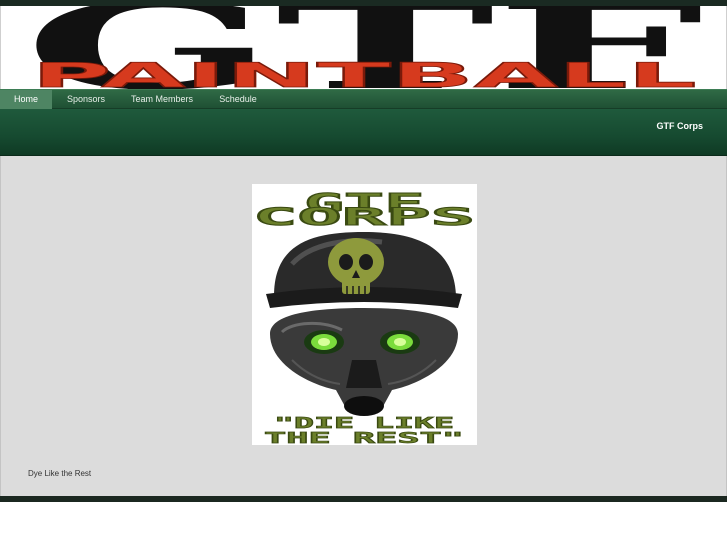 The image size is (727, 545). Describe the element at coordinates (60, 473) in the screenshot. I see `content-caption: Dye Like the Rest` at that location.